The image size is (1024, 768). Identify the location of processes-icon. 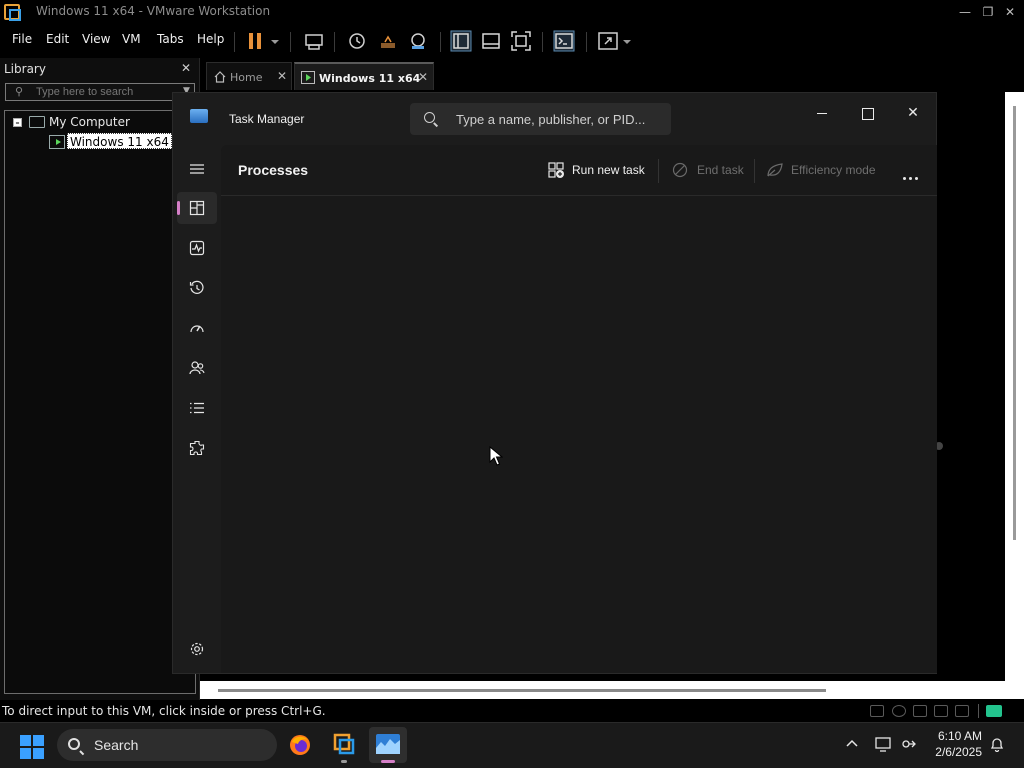
(197, 208).